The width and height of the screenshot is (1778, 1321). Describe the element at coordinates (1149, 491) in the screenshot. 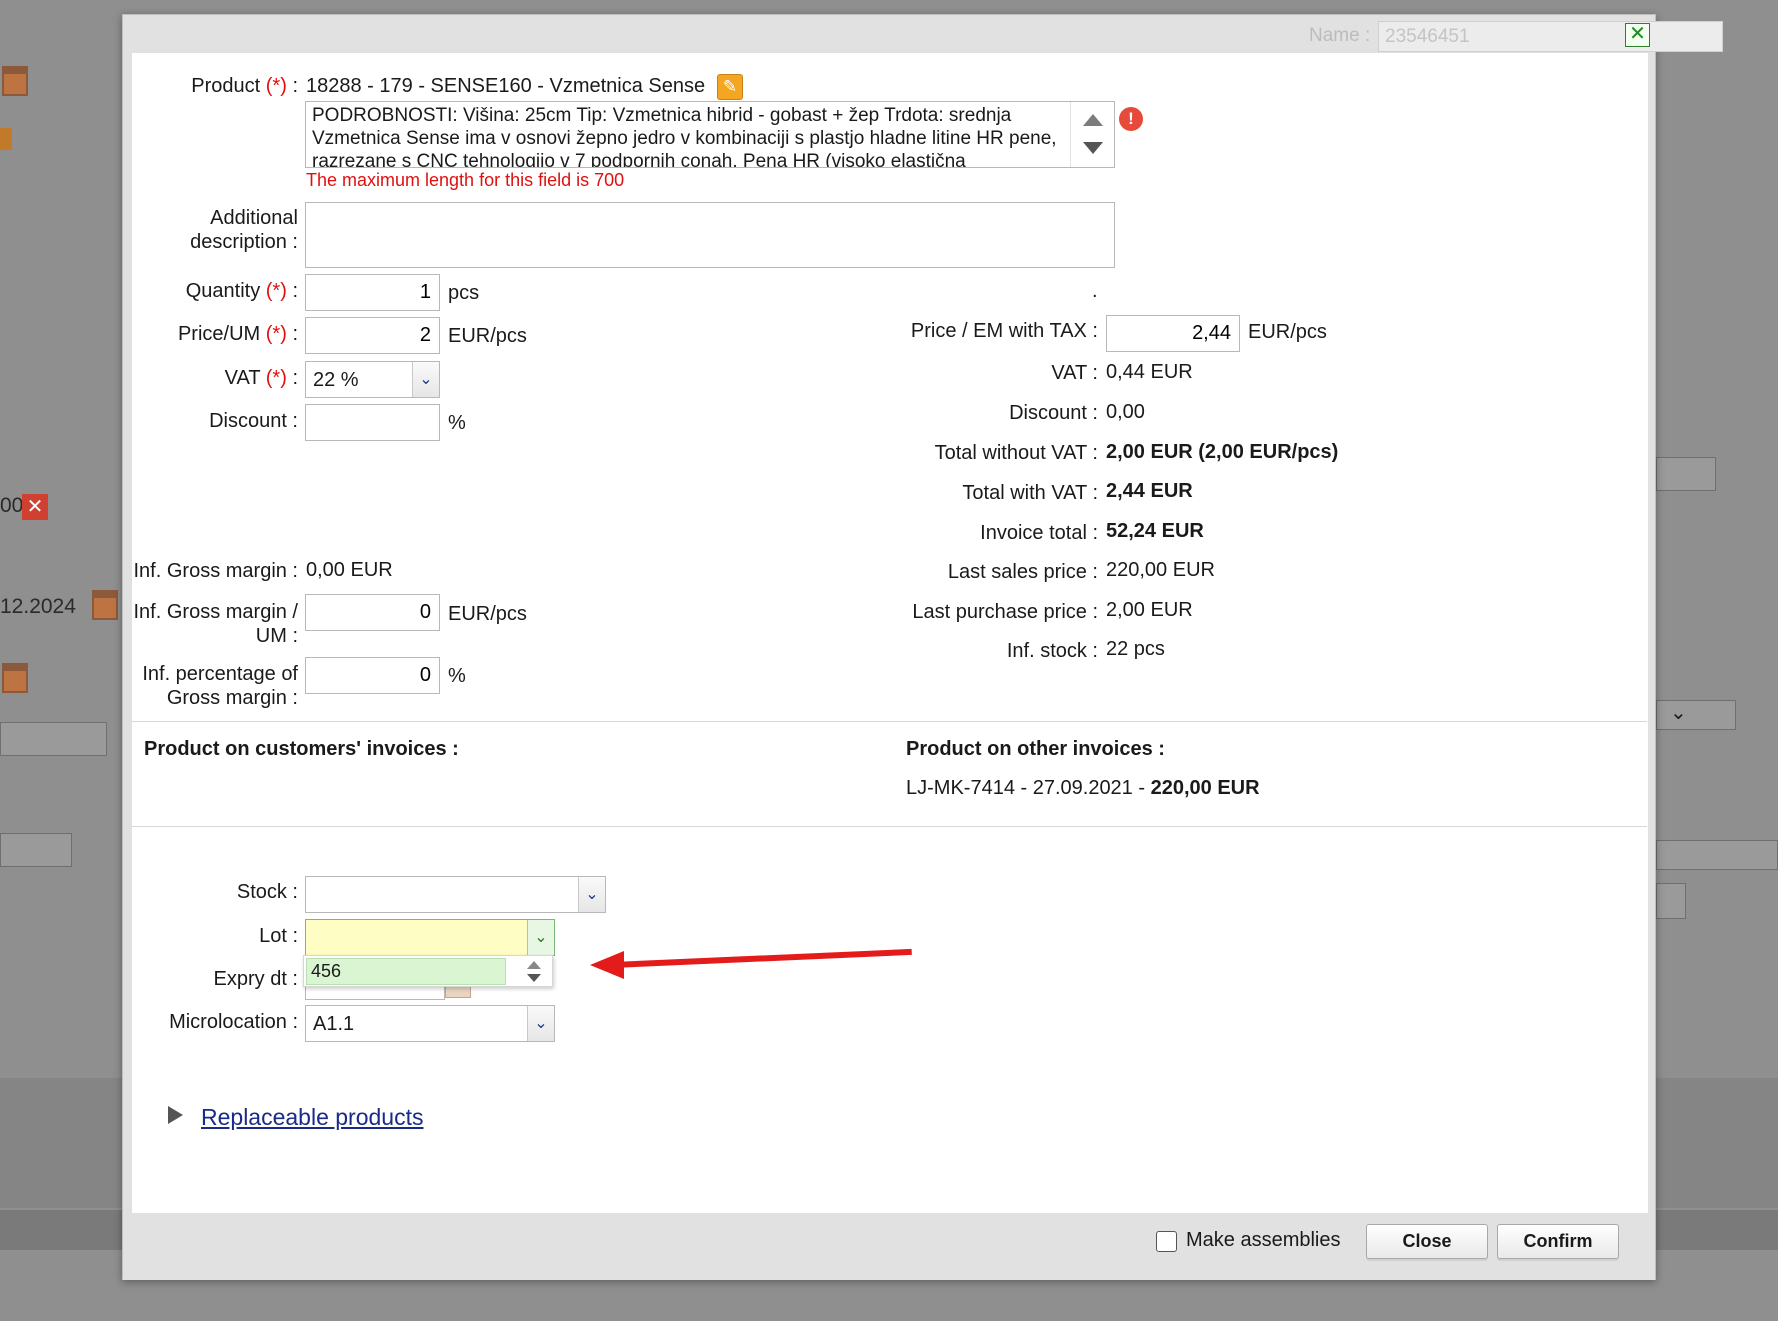

I see `total-with-vat-value: 2,44 EUR` at that location.